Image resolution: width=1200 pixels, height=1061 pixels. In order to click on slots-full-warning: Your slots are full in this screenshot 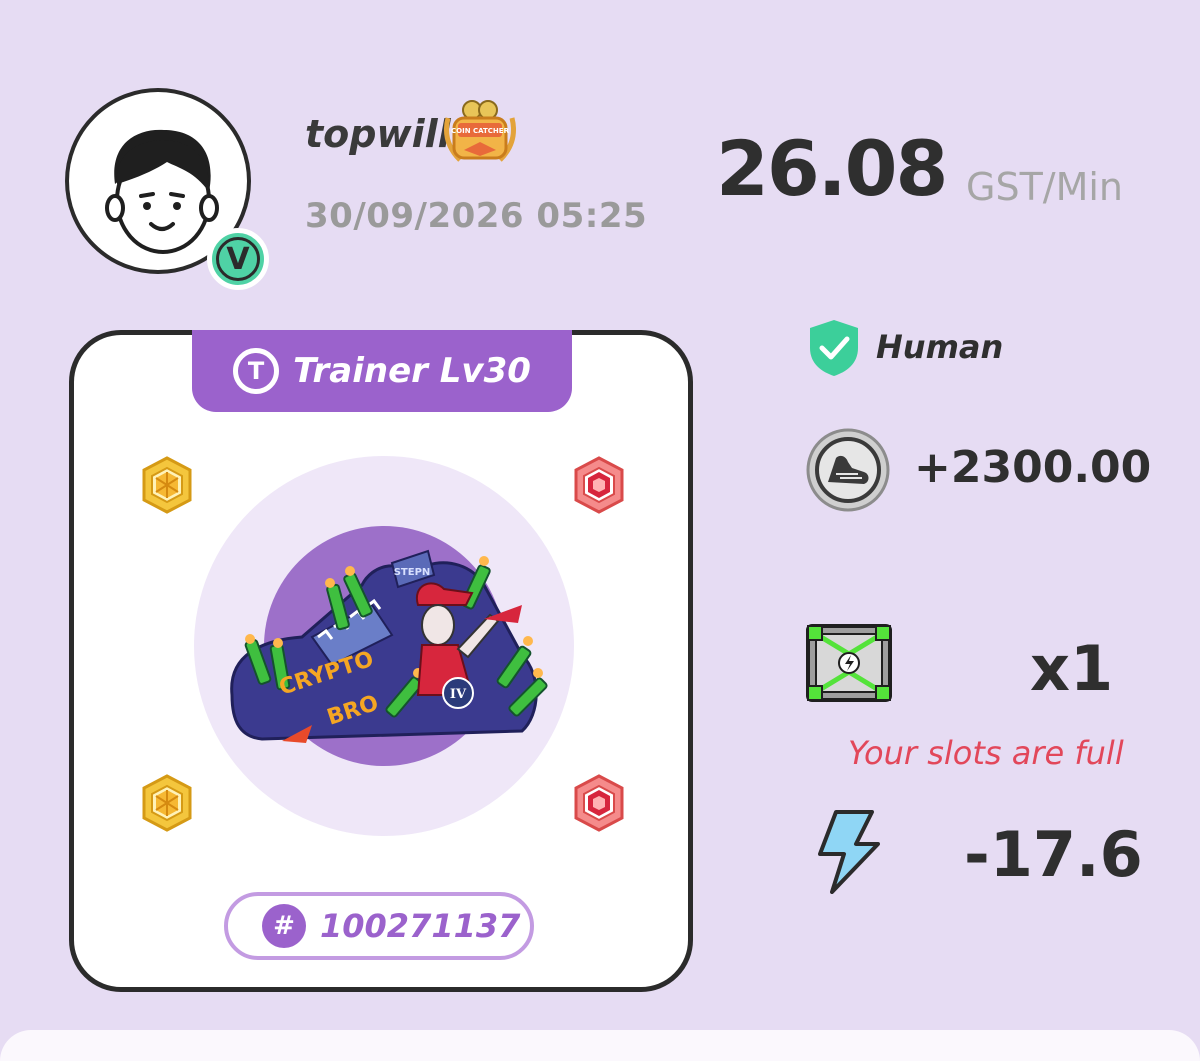, I will do `click(986, 753)`.